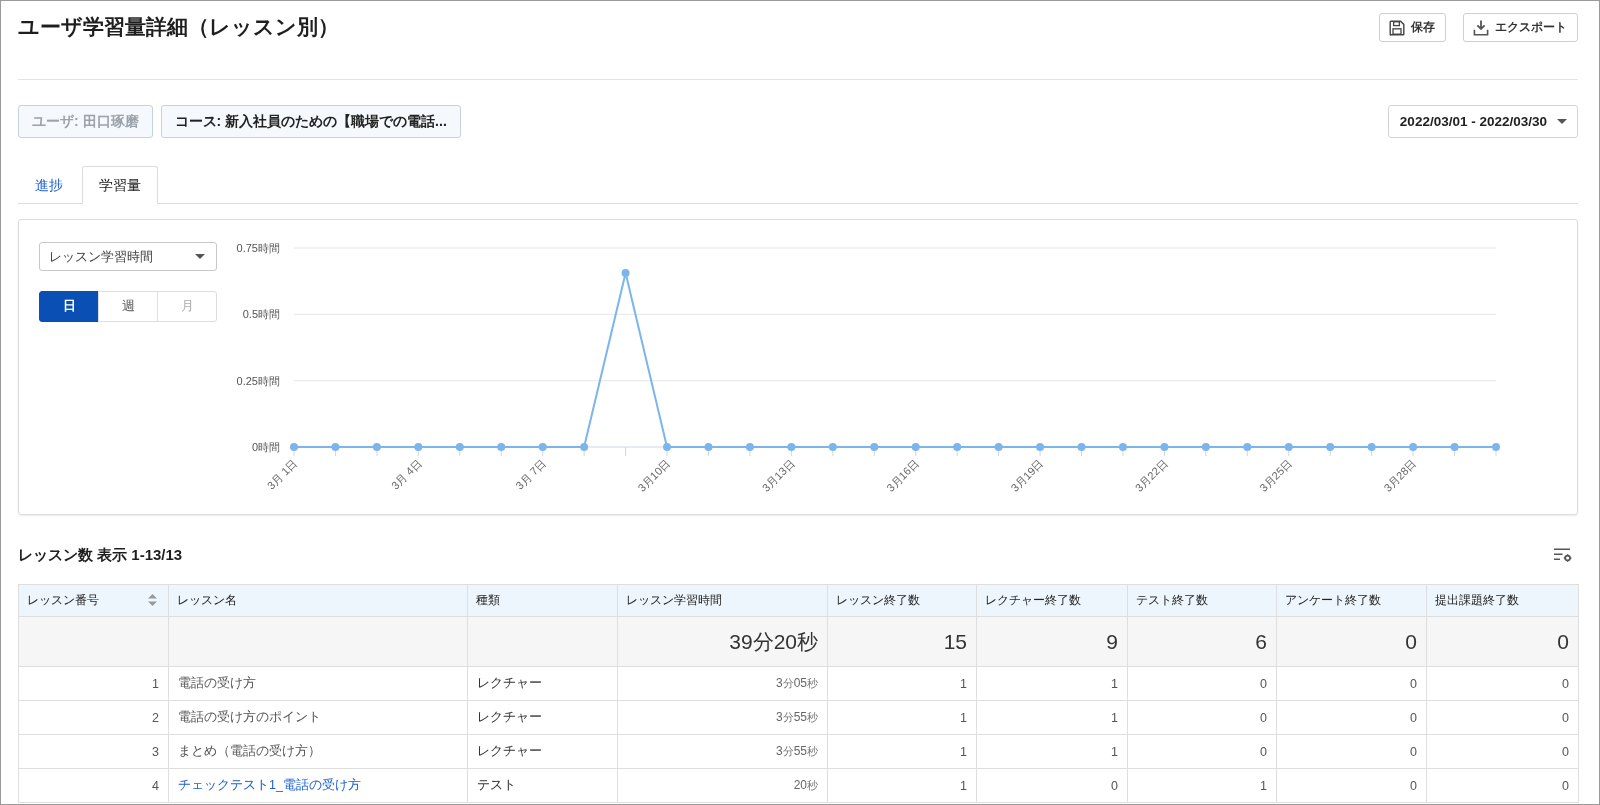 The height and width of the screenshot is (805, 1600). What do you see at coordinates (265, 447) in the screenshot?
I see `y-axis-label: 0時間` at bounding box center [265, 447].